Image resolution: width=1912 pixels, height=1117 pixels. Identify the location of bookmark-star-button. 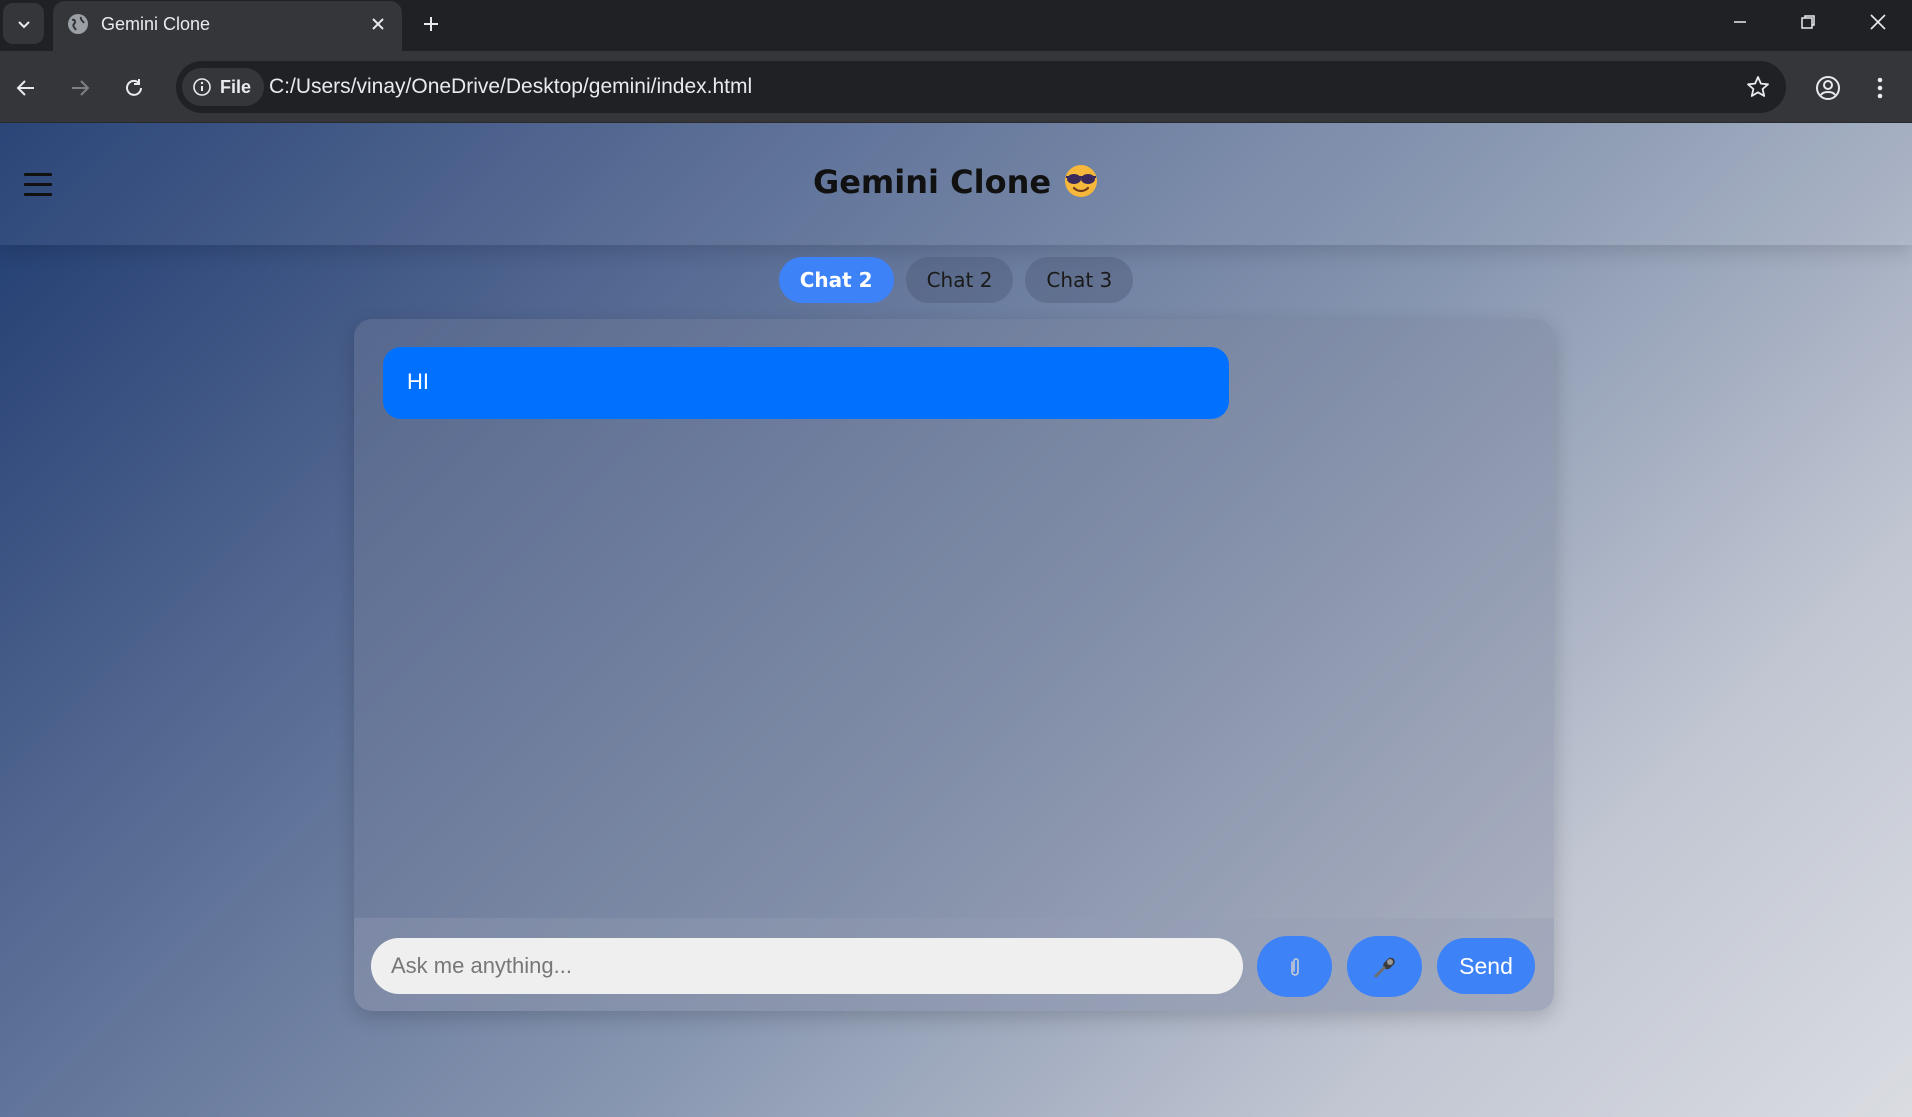
(1758, 87).